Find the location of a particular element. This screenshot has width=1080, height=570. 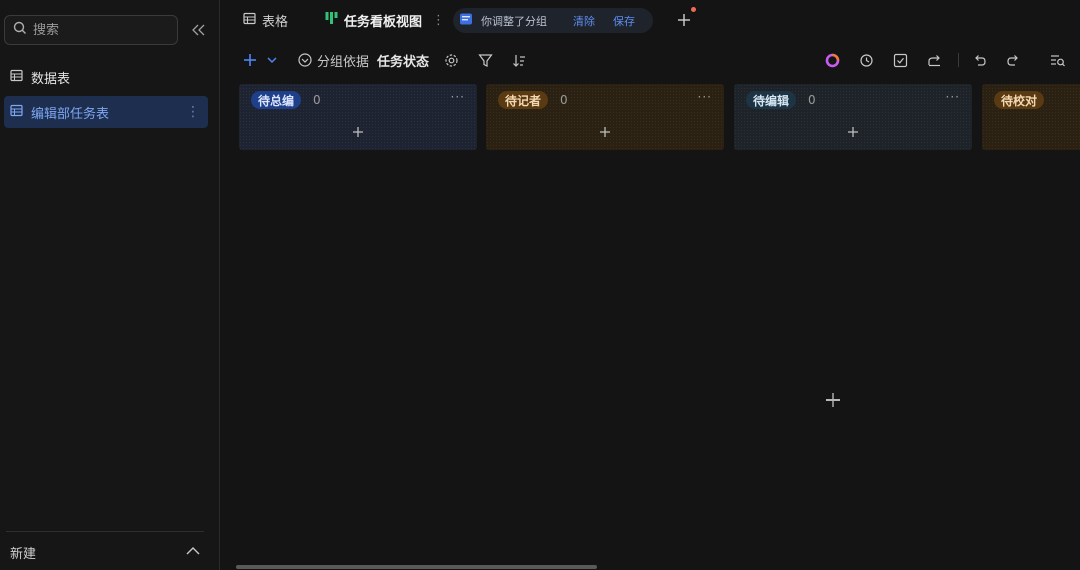

column-header: 待记者 0 is located at coordinates (533, 100).